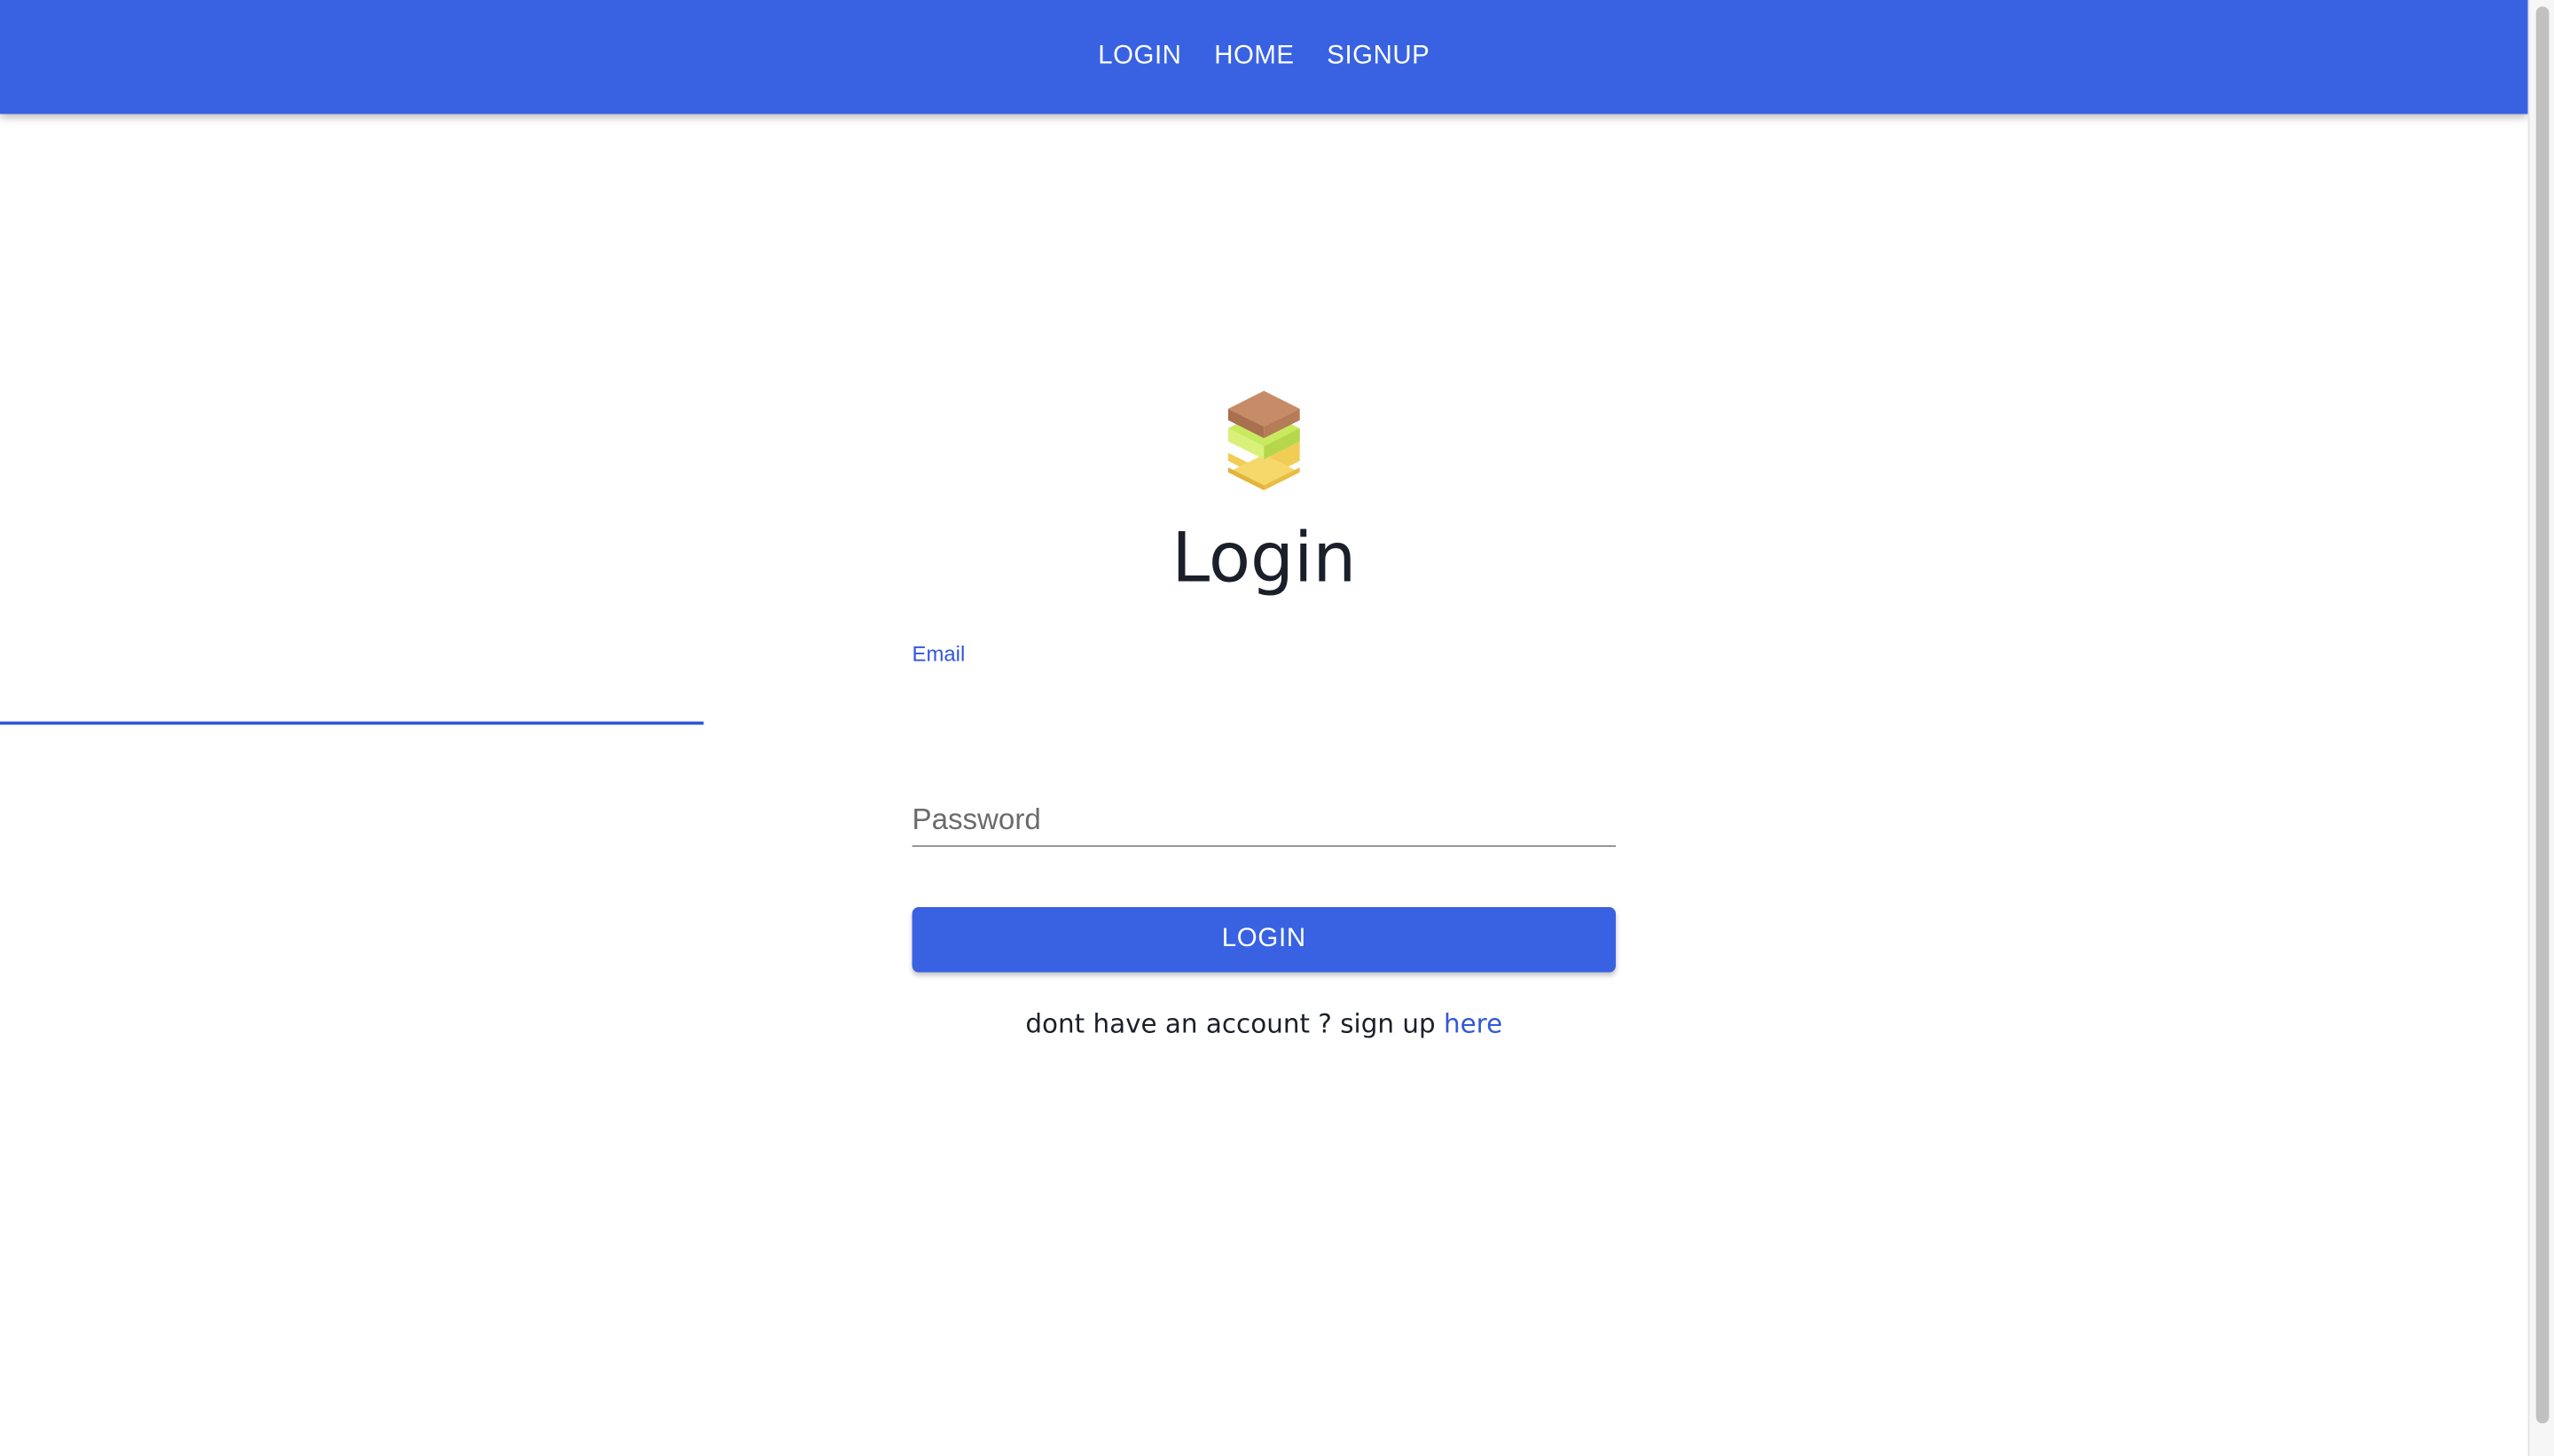  What do you see at coordinates (939, 654) in the screenshot?
I see `email-label: Email` at bounding box center [939, 654].